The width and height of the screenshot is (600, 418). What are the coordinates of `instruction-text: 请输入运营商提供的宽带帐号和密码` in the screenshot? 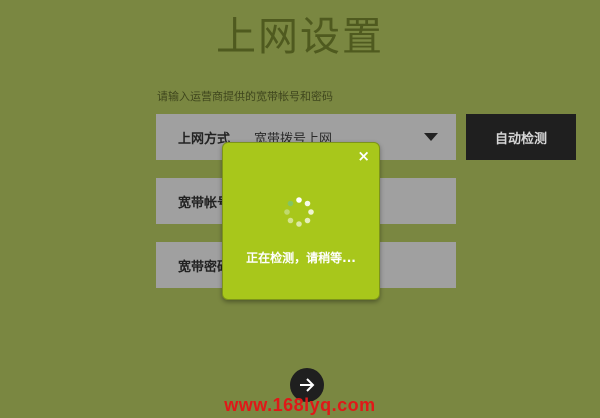 It's located at (245, 96).